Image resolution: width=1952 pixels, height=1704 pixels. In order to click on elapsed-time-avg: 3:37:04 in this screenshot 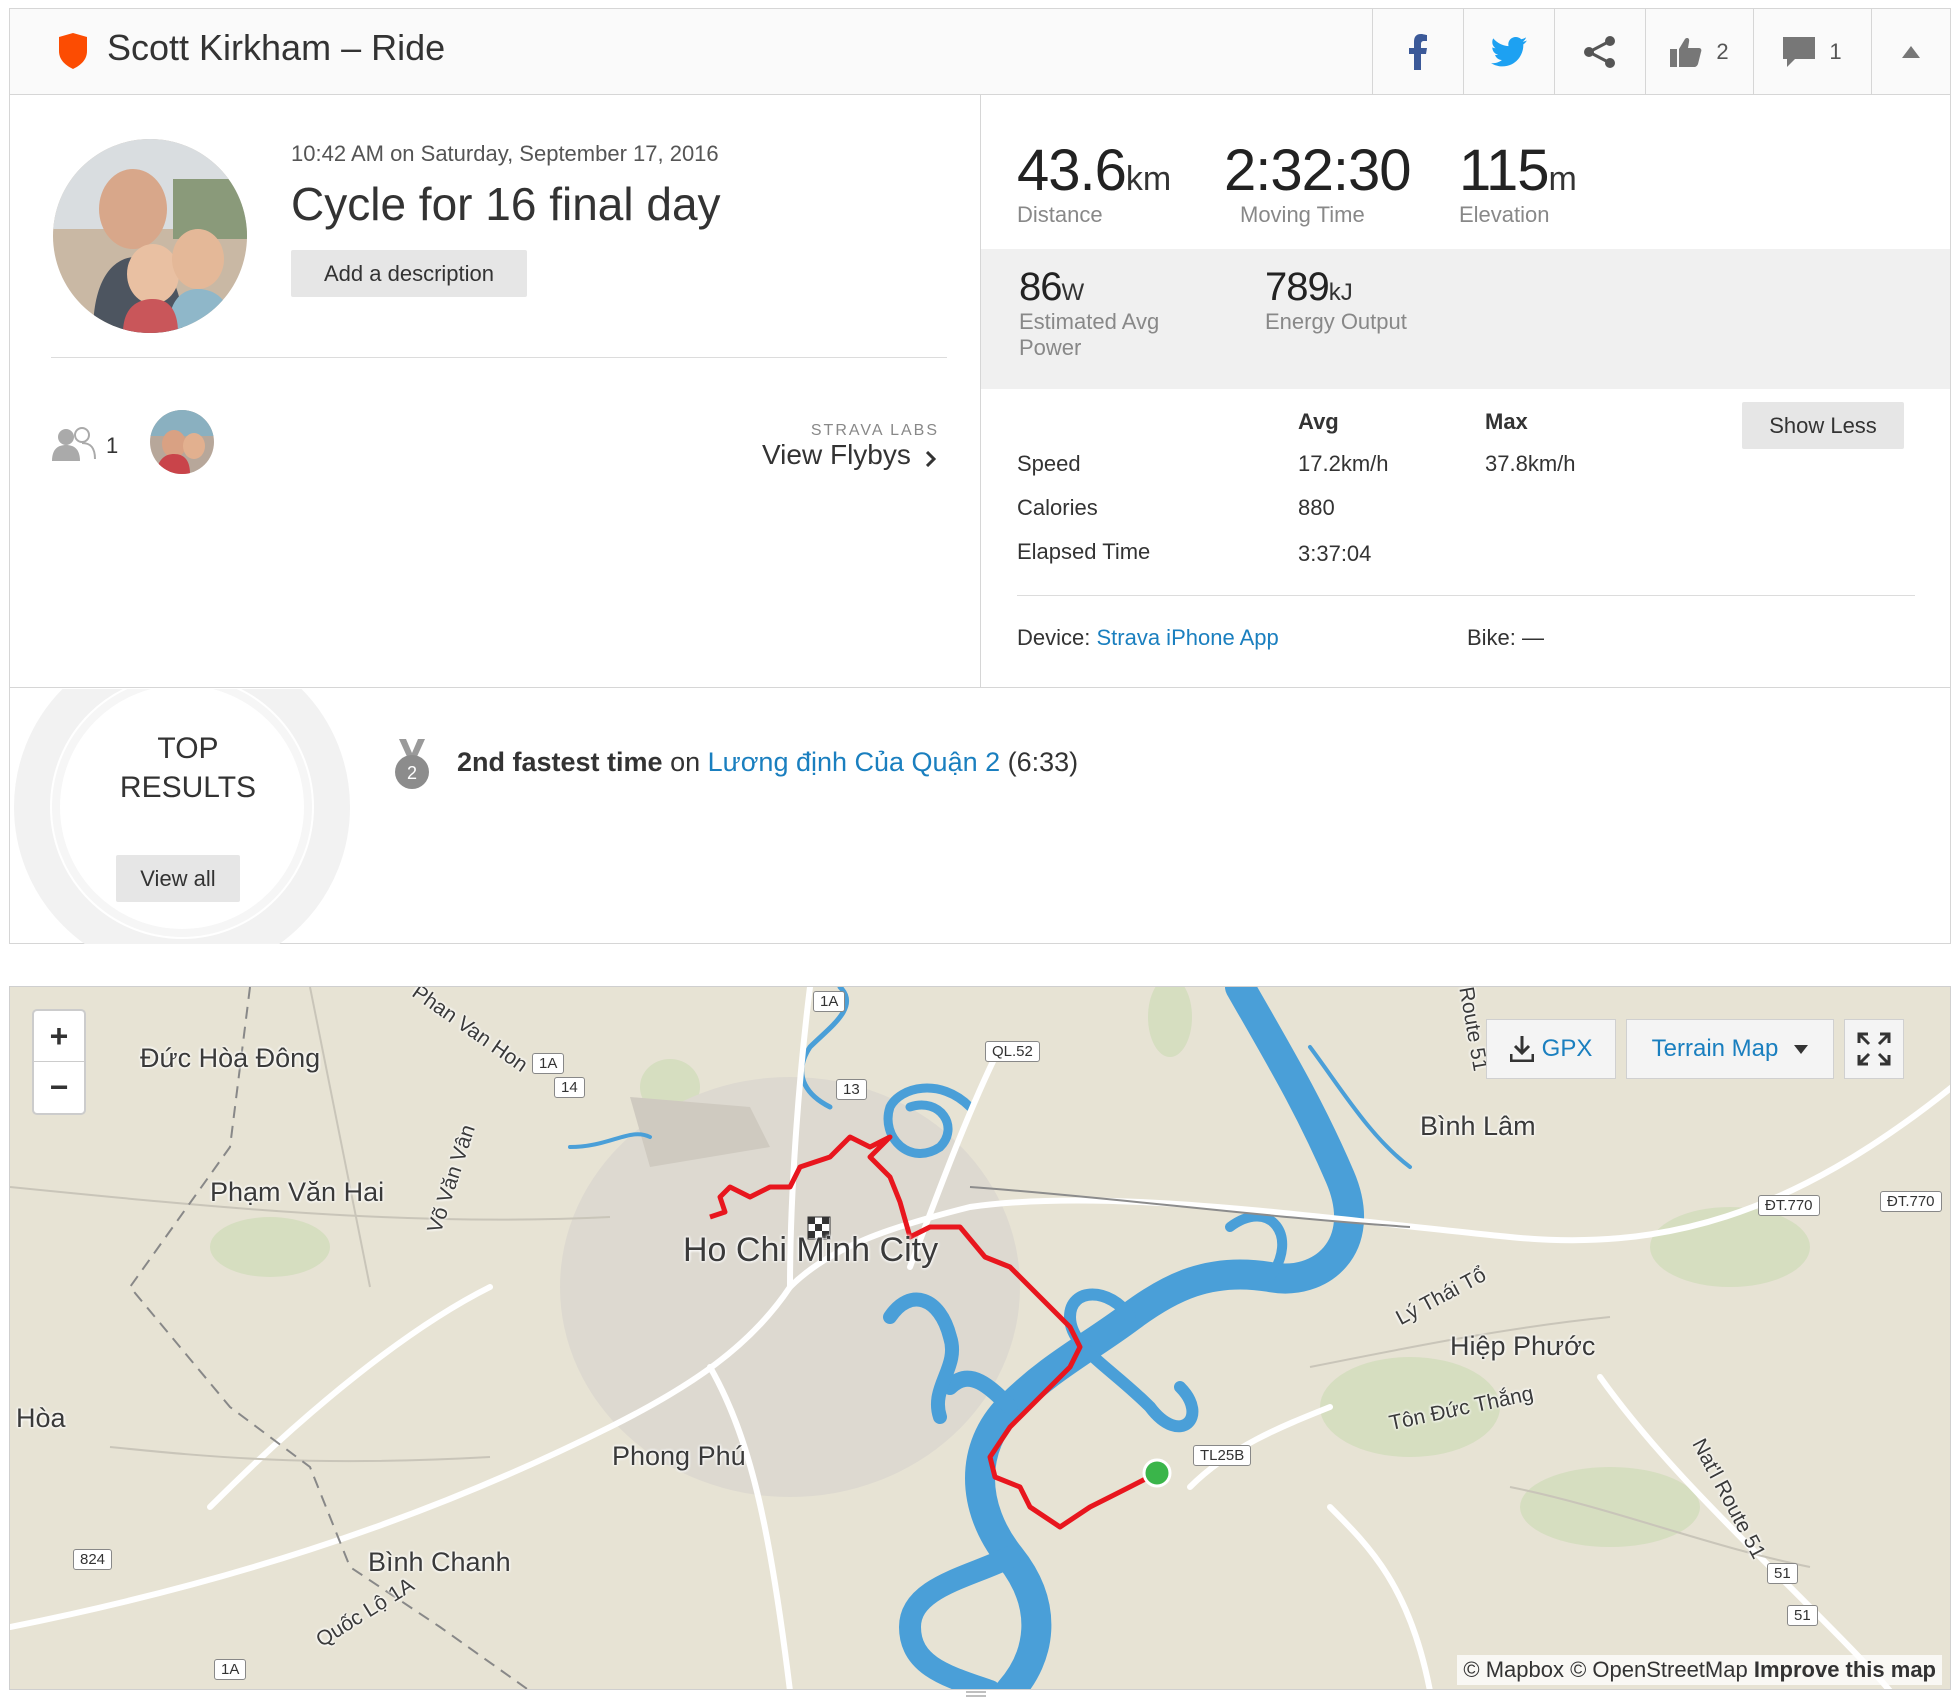, I will do `click(1335, 553)`.